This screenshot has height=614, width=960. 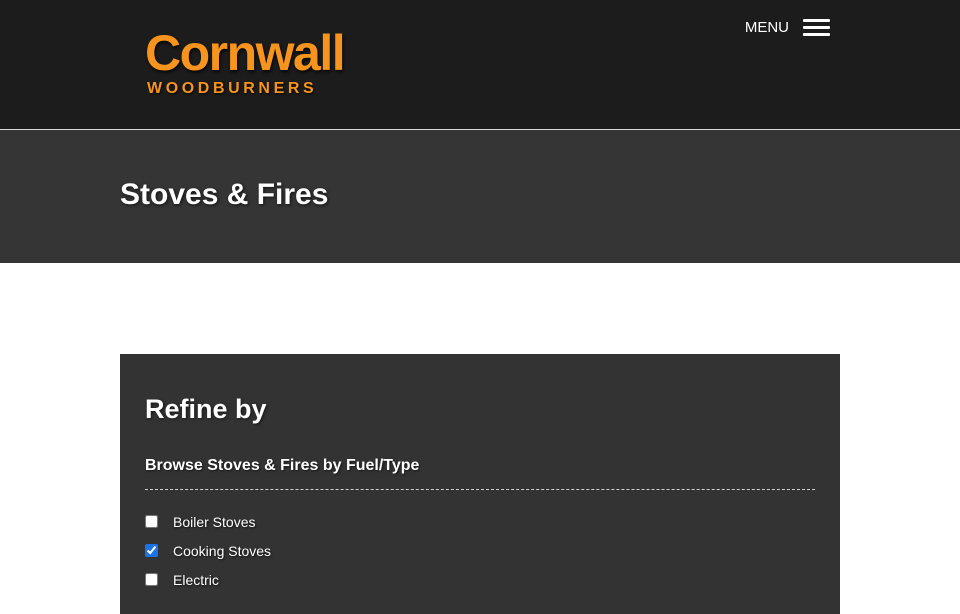 What do you see at coordinates (232, 88) in the screenshot?
I see `logo-tagline: WOODBURNERS` at bounding box center [232, 88].